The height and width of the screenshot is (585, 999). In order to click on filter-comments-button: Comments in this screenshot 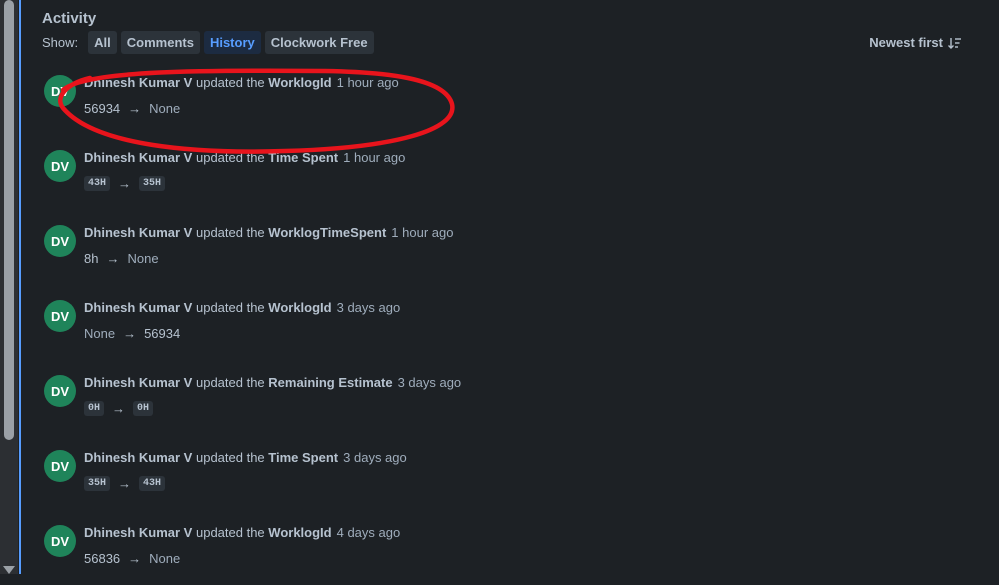, I will do `click(160, 42)`.